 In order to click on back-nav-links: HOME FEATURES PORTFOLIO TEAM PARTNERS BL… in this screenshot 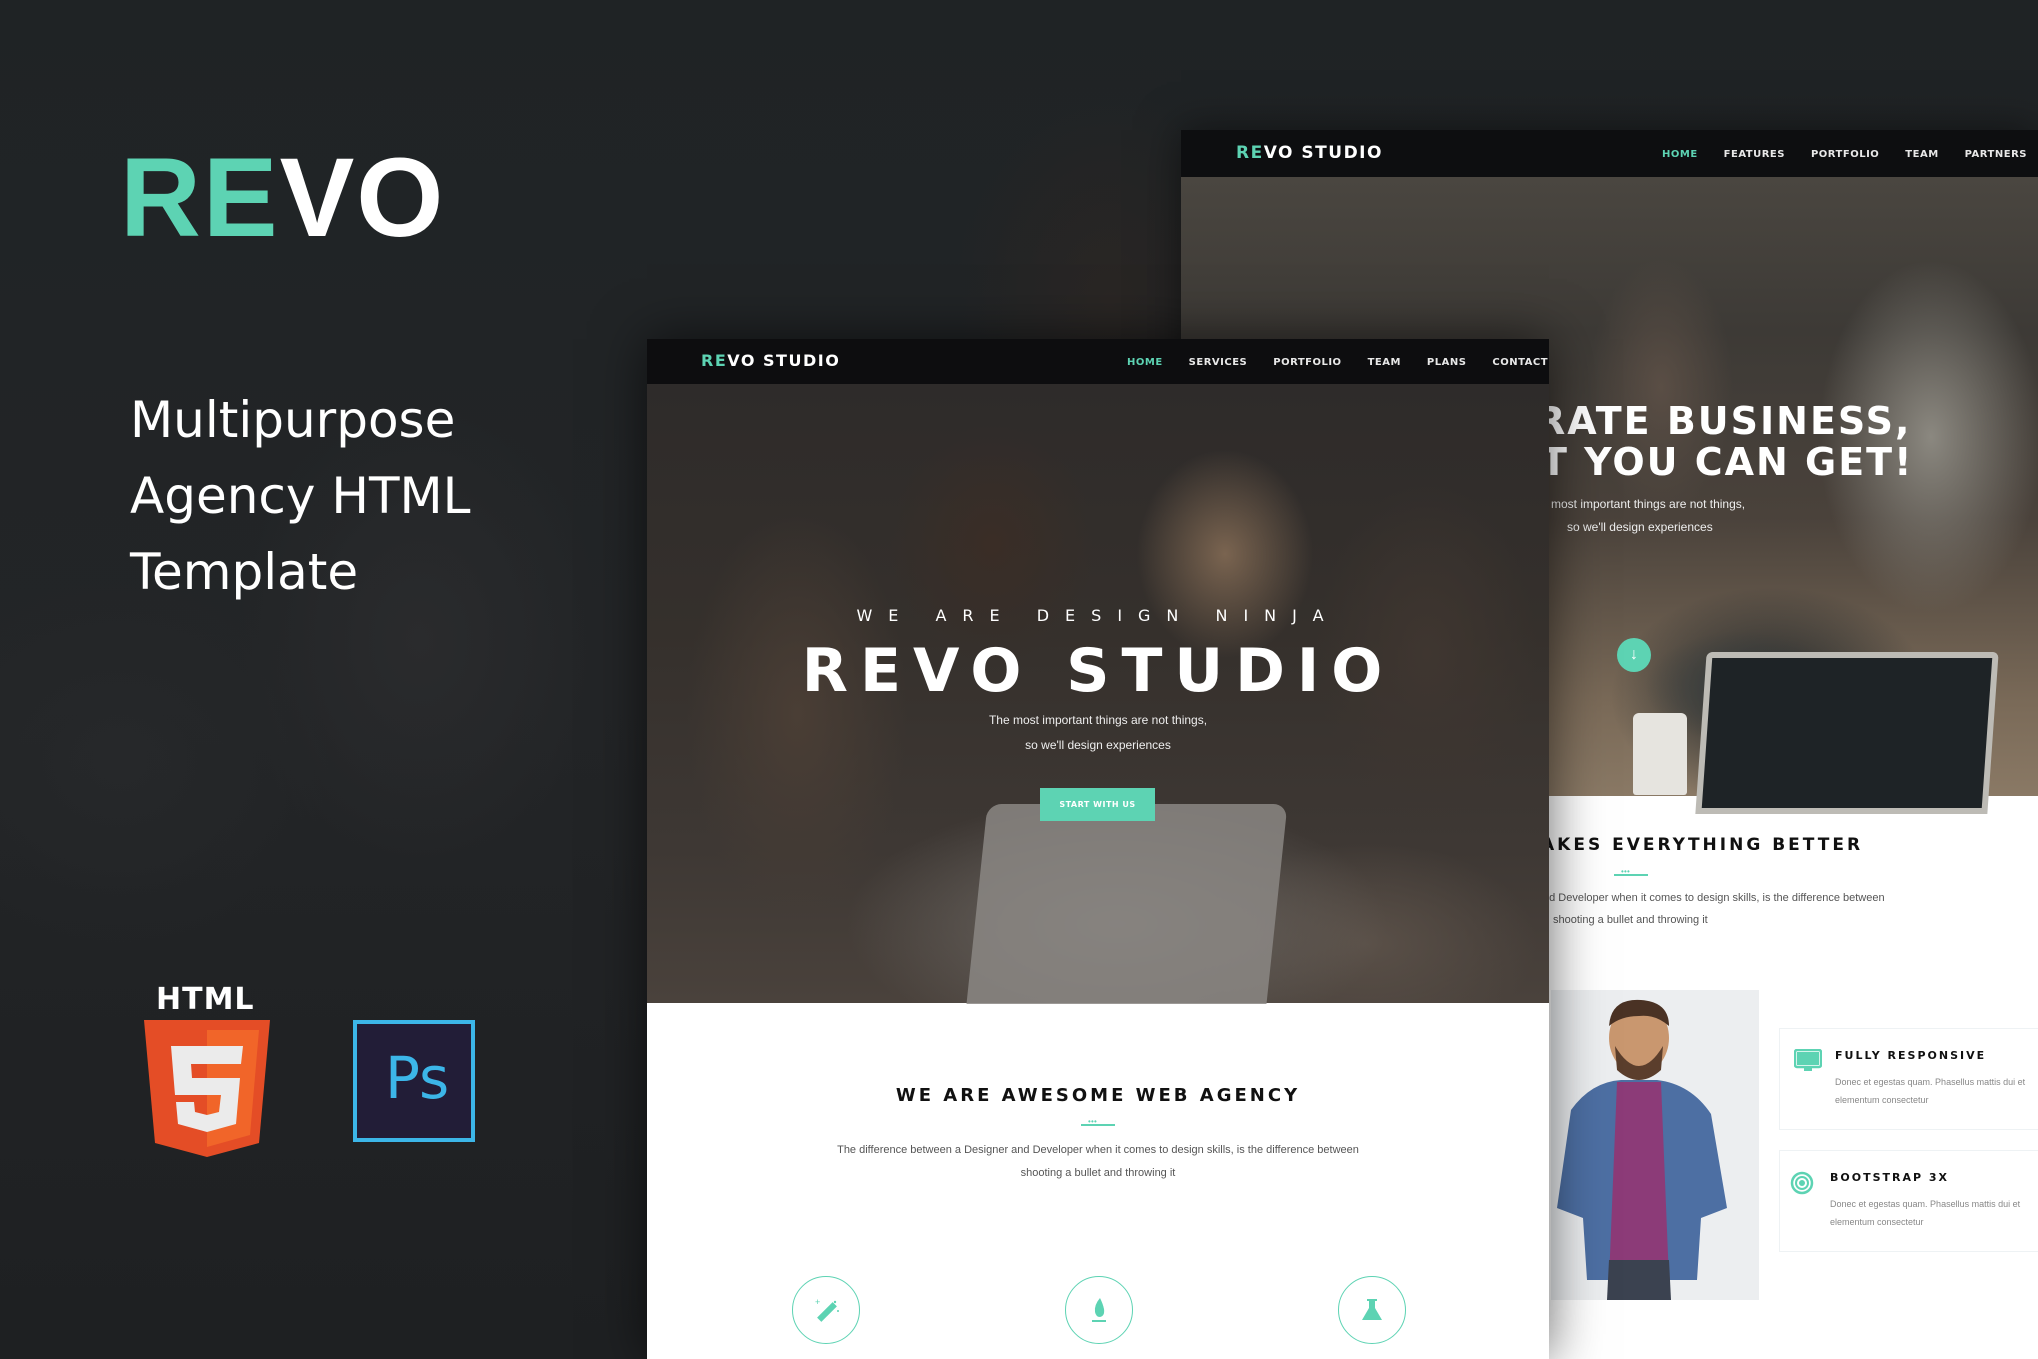, I will do `click(1850, 154)`.